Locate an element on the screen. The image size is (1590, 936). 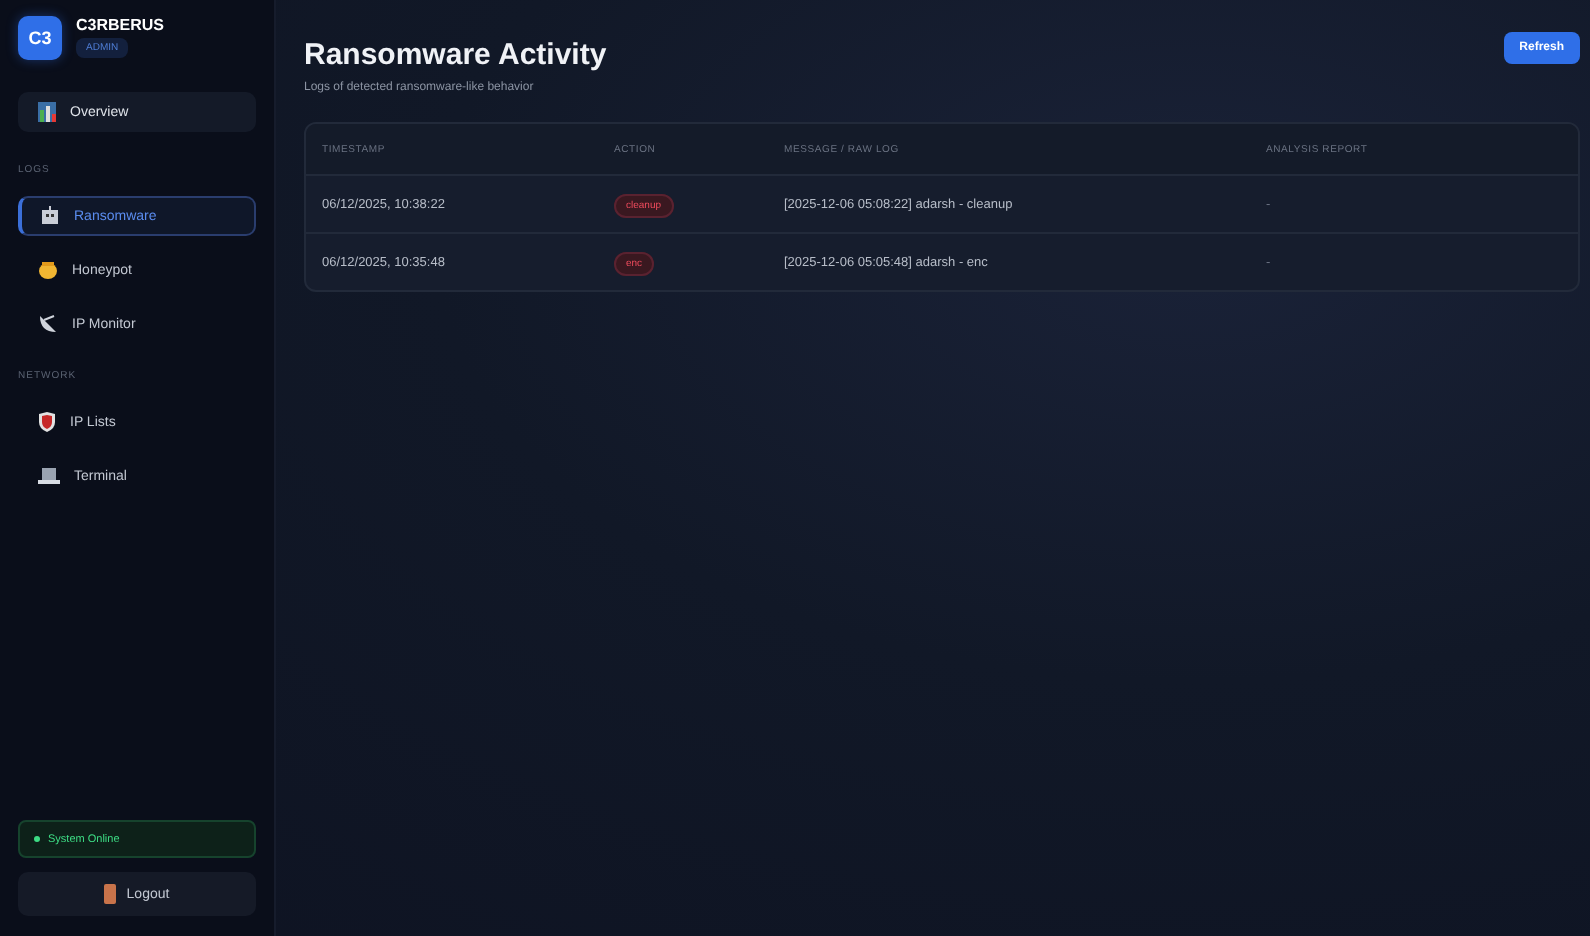
satellite-dish-icon is located at coordinates (48, 324).